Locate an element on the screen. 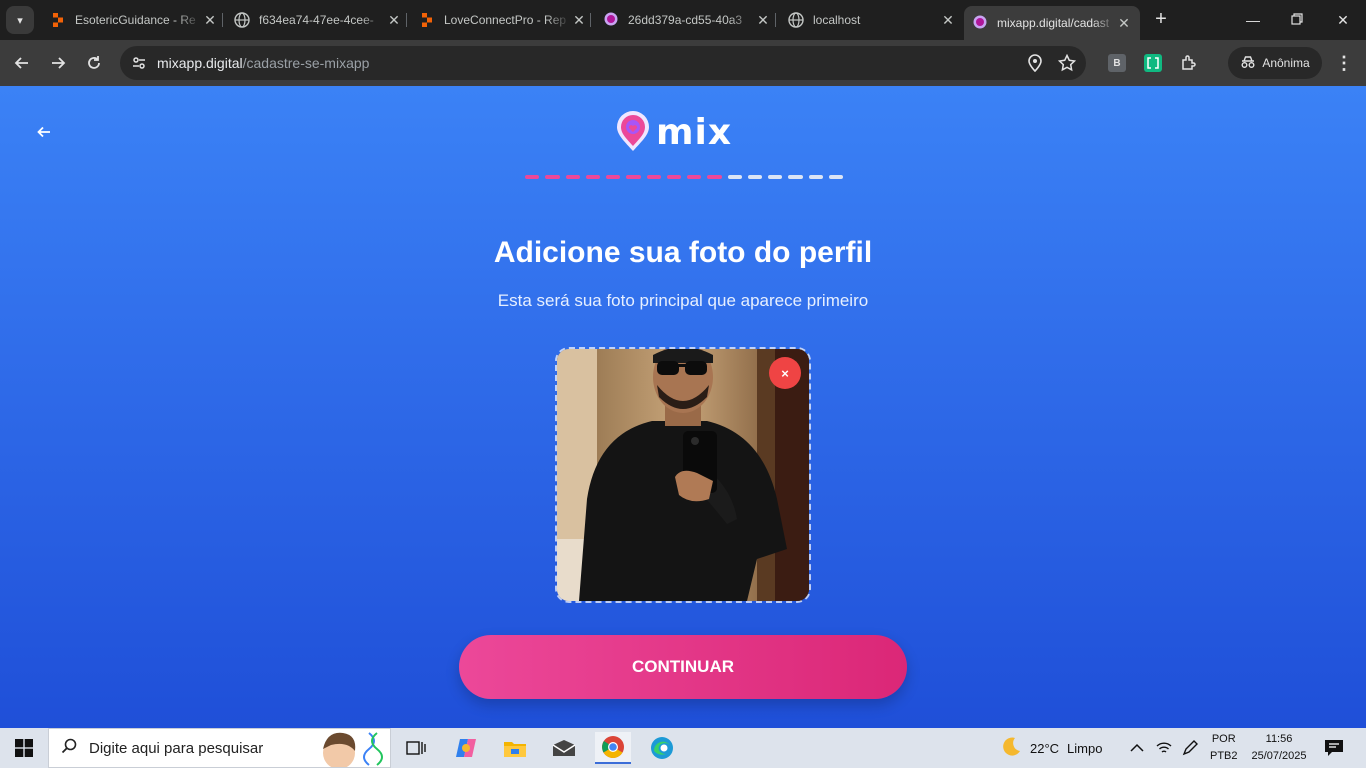 This screenshot has width=1366, height=768. windows-start-icon is located at coordinates (24, 748).